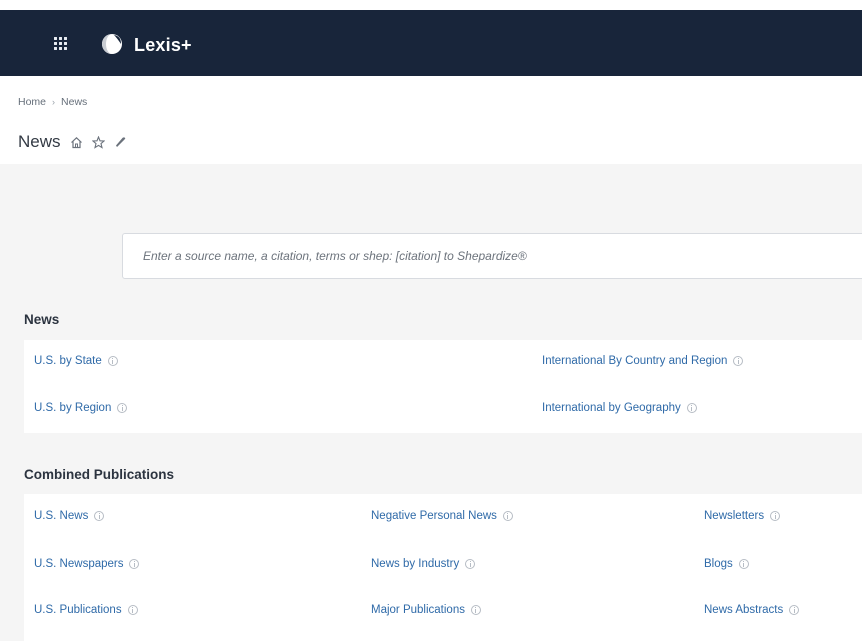 This screenshot has width=862, height=641. Describe the element at coordinates (502, 256) in the screenshot. I see `search-input` at that location.